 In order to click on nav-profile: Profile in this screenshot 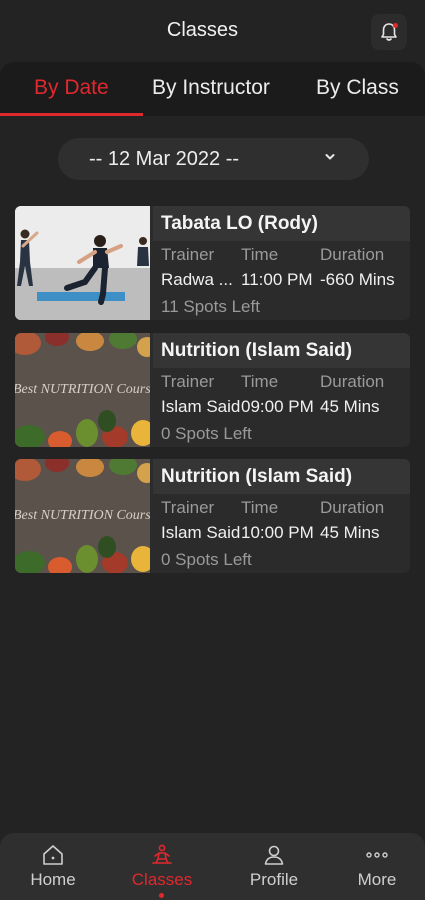, I will do `click(274, 866)`.